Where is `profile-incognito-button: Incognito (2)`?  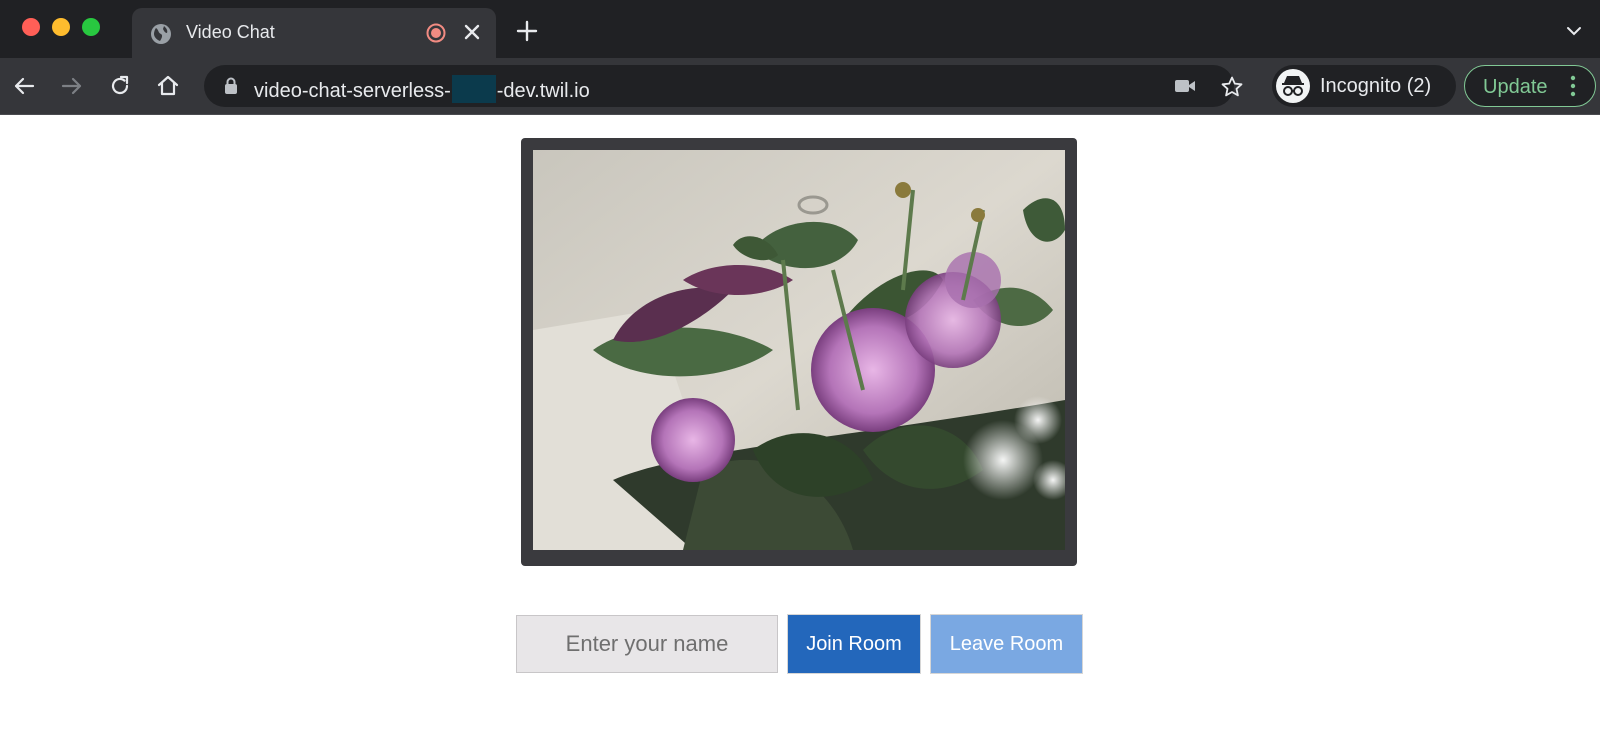
profile-incognito-button: Incognito (2) is located at coordinates (1364, 86).